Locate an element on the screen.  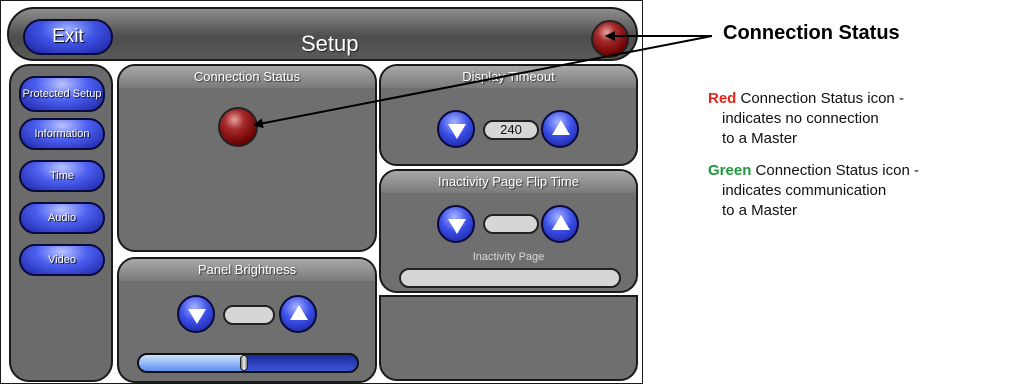
inactivity-page-label: Inactivity Page is located at coordinates (508, 257).